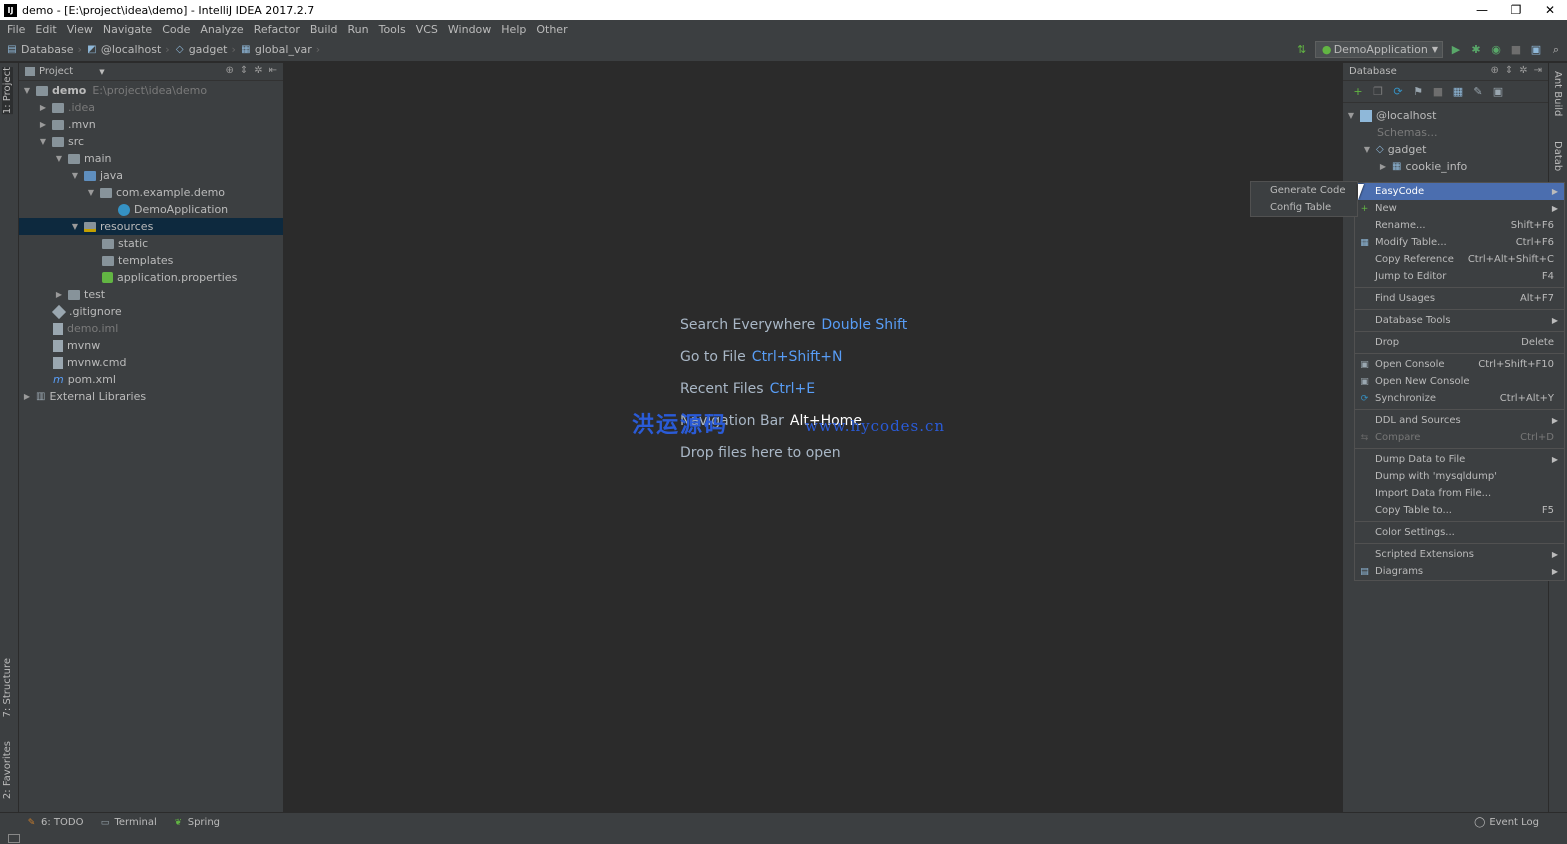  What do you see at coordinates (83, 396) in the screenshot?
I see `tree-item-external-libraries: ▶ ▥ External Libraries` at bounding box center [83, 396].